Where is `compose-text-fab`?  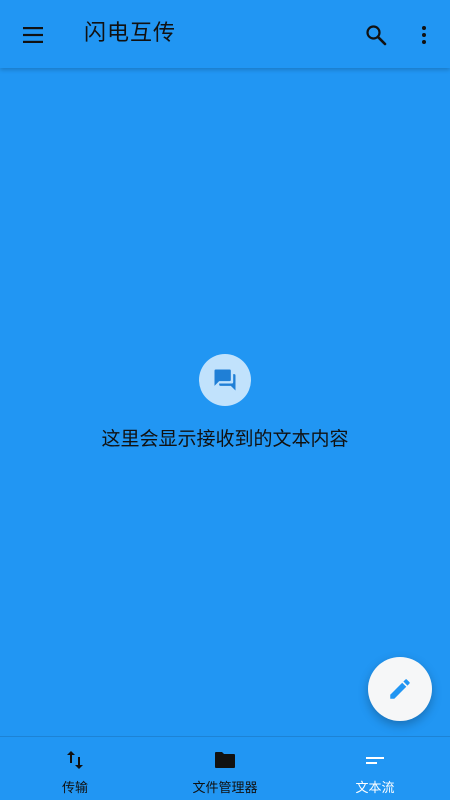
compose-text-fab is located at coordinates (400, 689).